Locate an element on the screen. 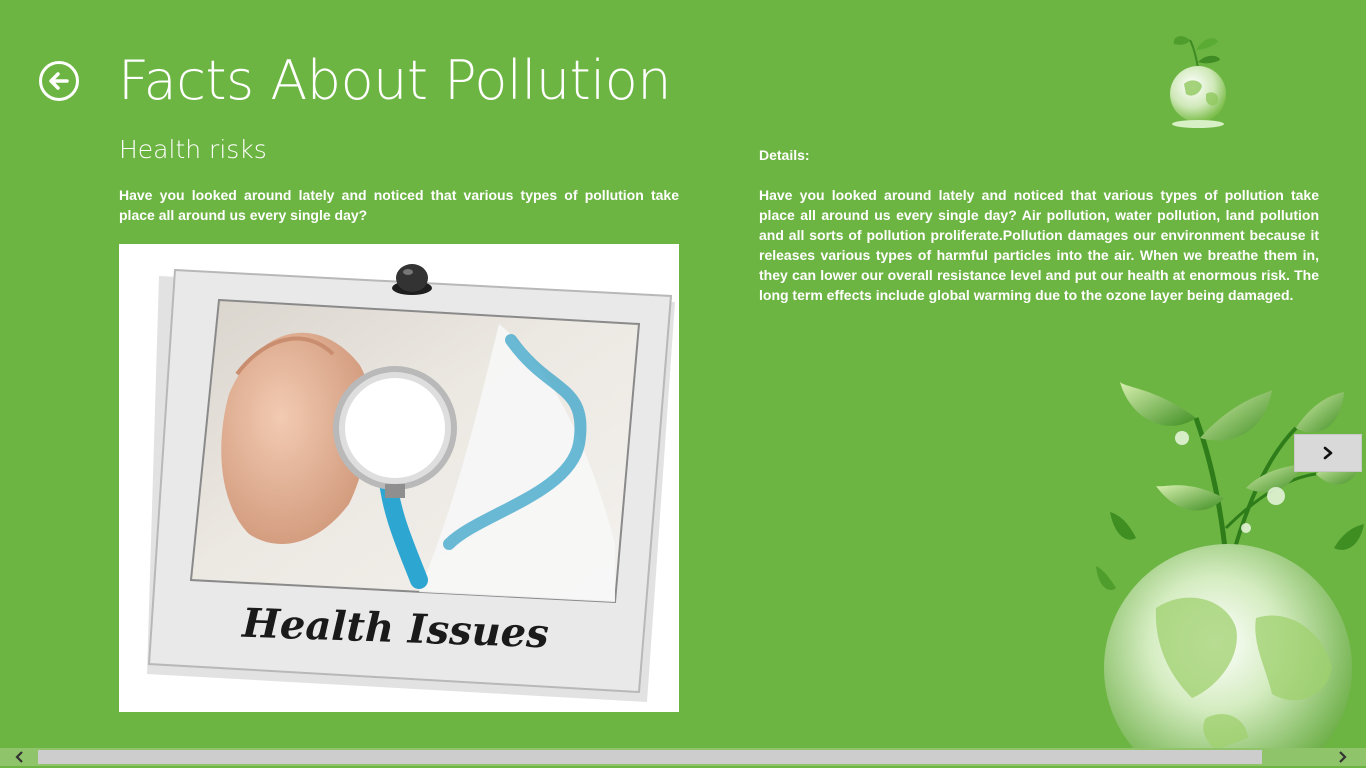 The image size is (1366, 768). scroll-right-button is located at coordinates (1342, 757).